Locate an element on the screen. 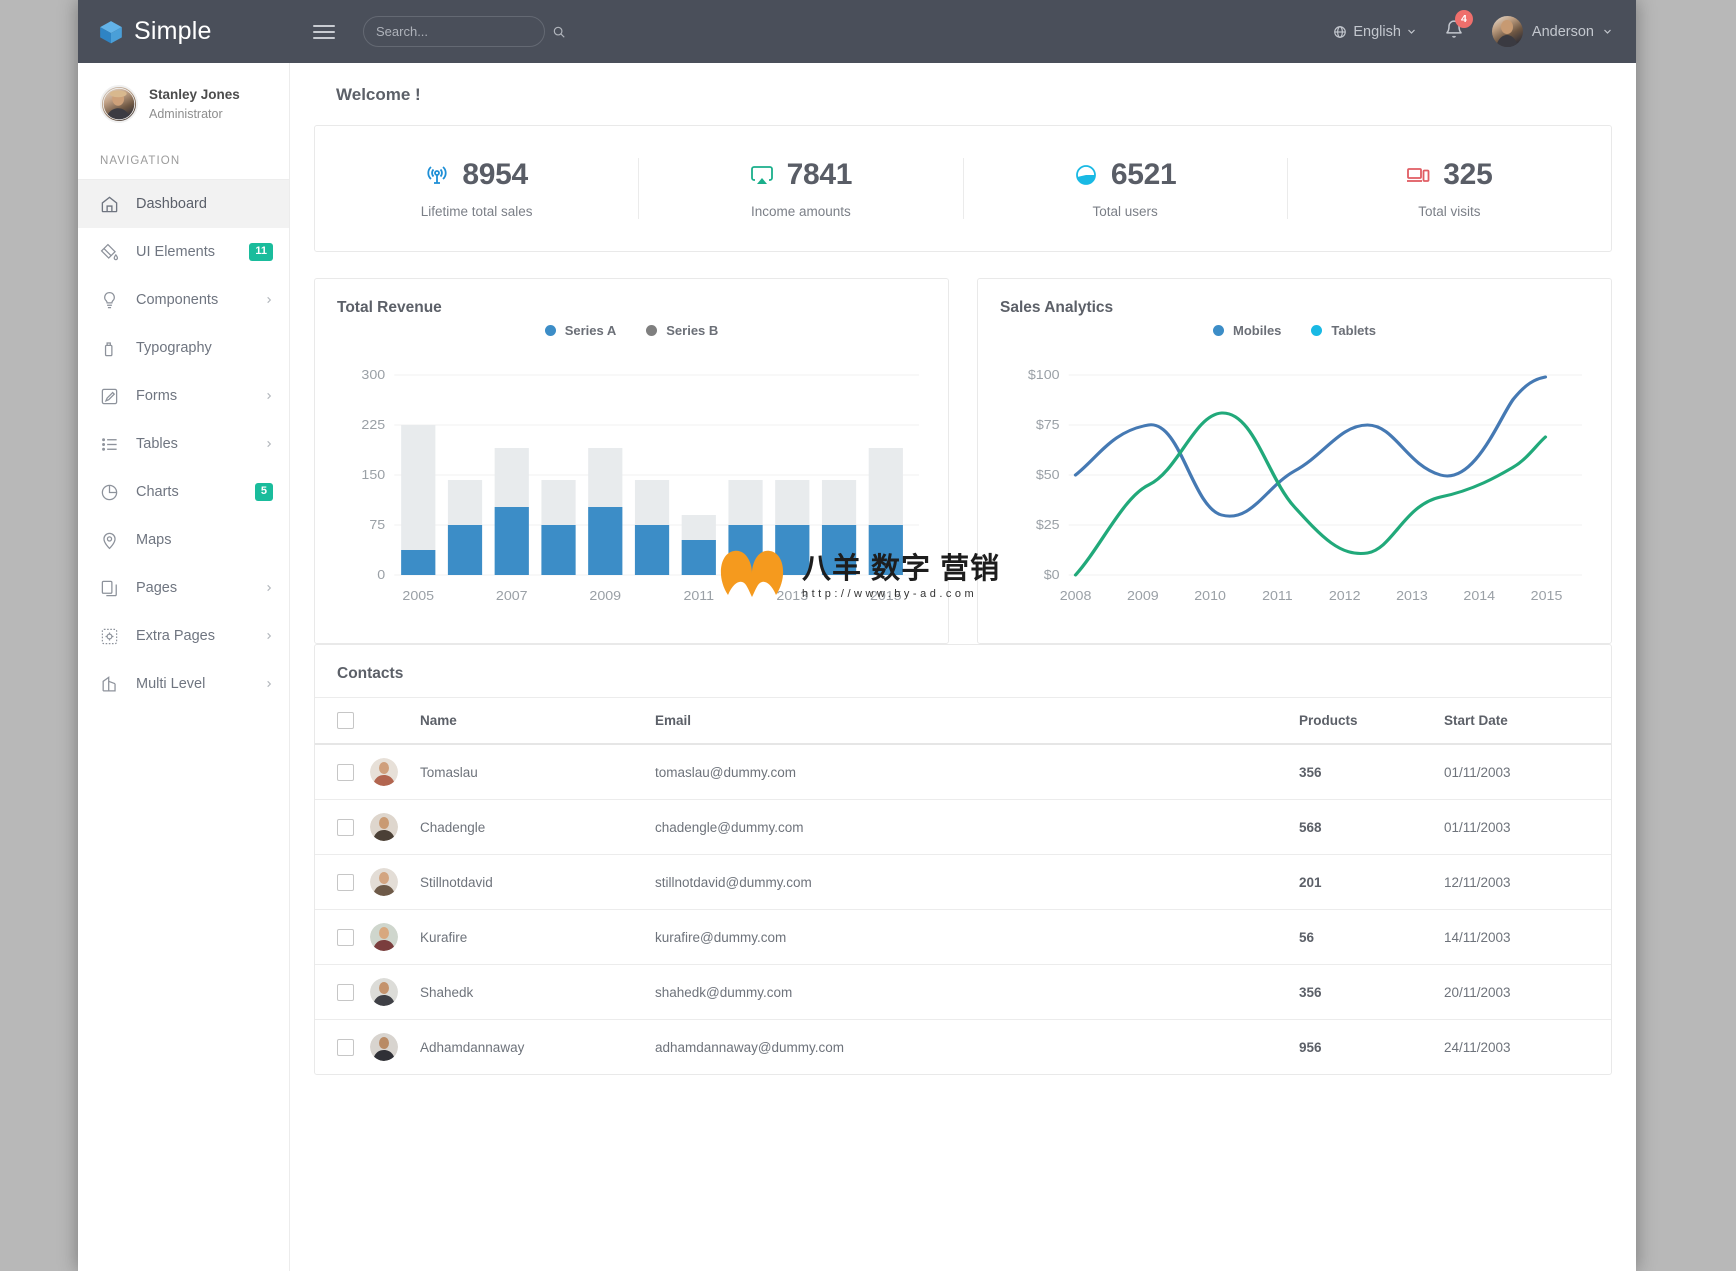 Image resolution: width=1736 pixels, height=1271 pixels. profile-role: Administrator is located at coordinates (186, 113).